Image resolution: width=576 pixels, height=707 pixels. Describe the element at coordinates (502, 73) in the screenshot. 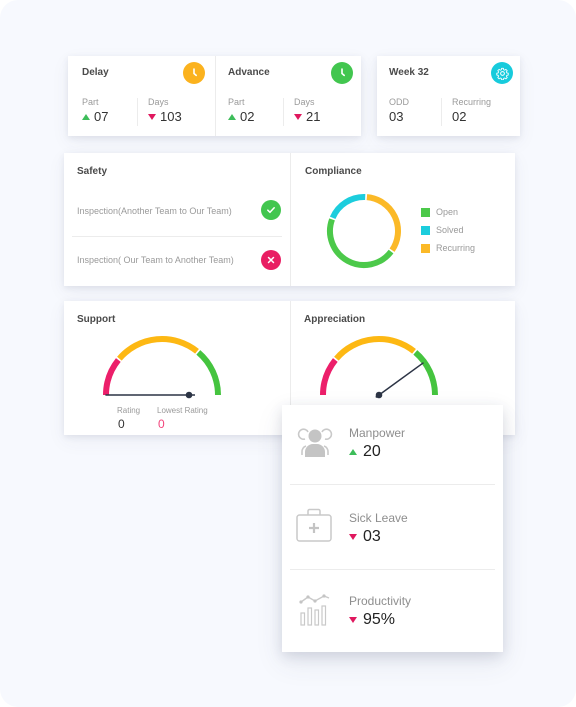

I see `gear-icon` at that location.